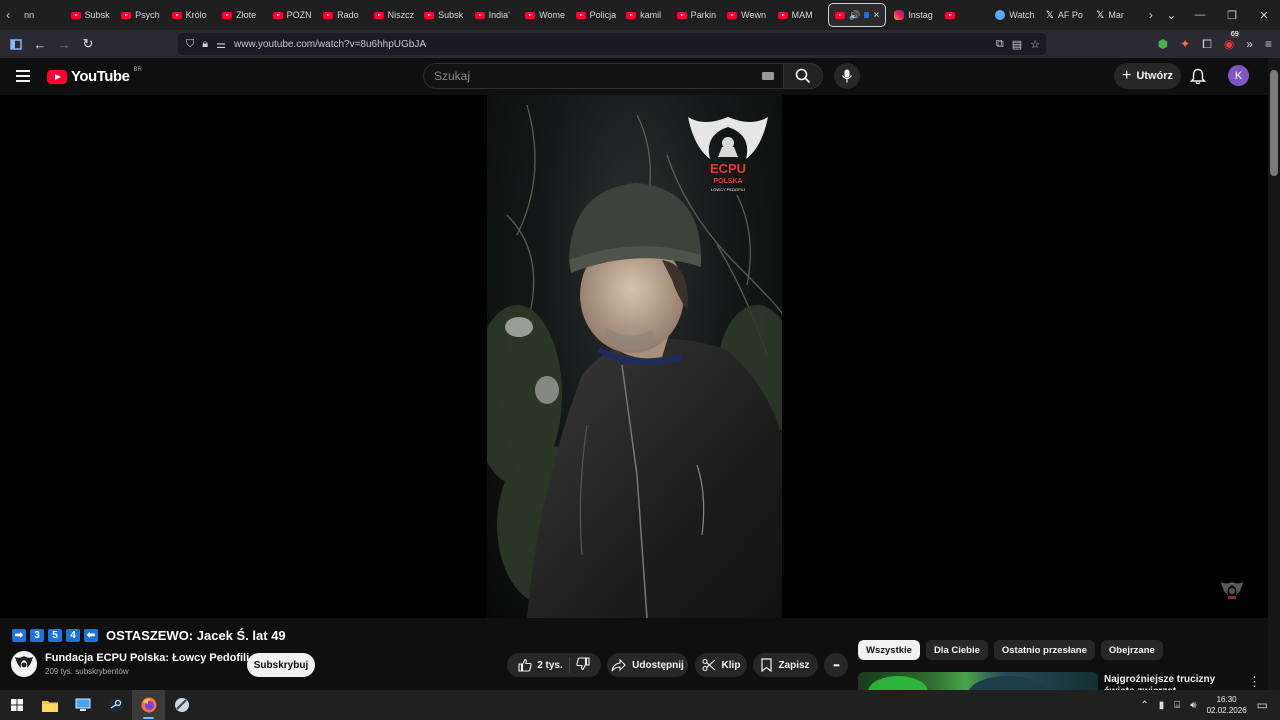 The image size is (1280, 720). I want to click on tab-scroll-right-icon: ›, so click(1151, 15).